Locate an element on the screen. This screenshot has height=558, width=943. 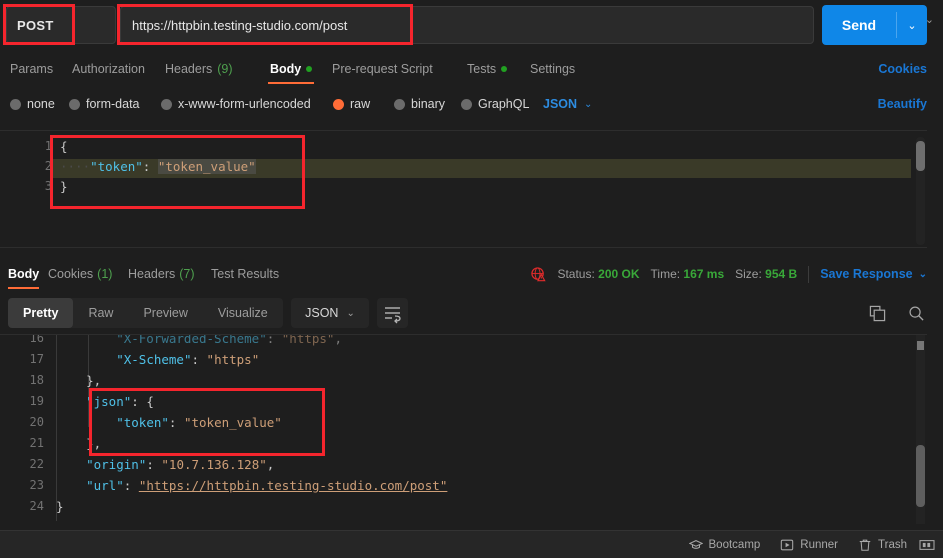
radio-label: raw is located at coordinates (360, 104).